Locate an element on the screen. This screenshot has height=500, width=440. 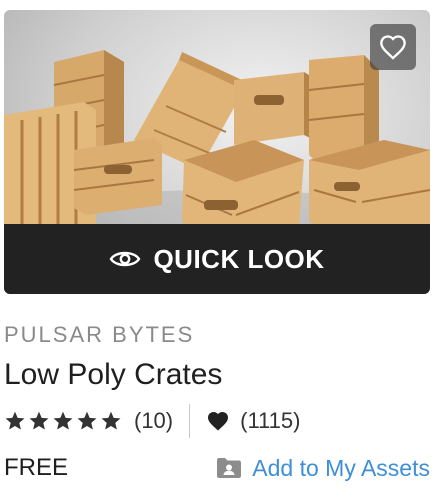
meta-divider is located at coordinates (190, 421).